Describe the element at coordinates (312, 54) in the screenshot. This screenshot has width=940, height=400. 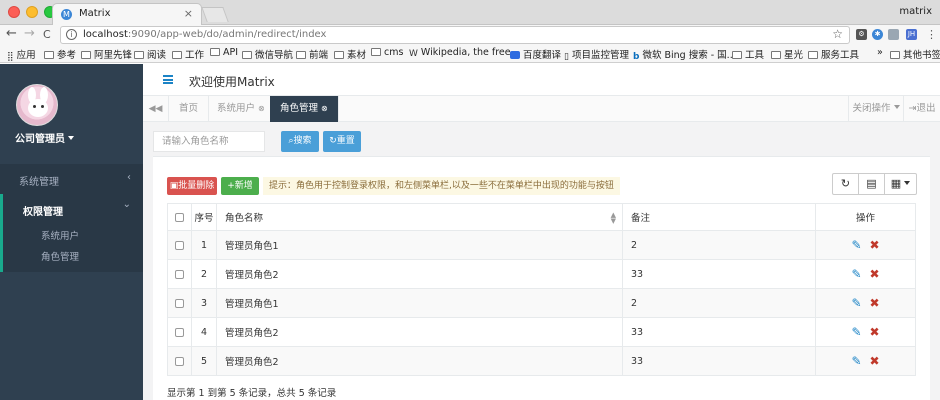
I see `bookmark-folder: 前端` at that location.